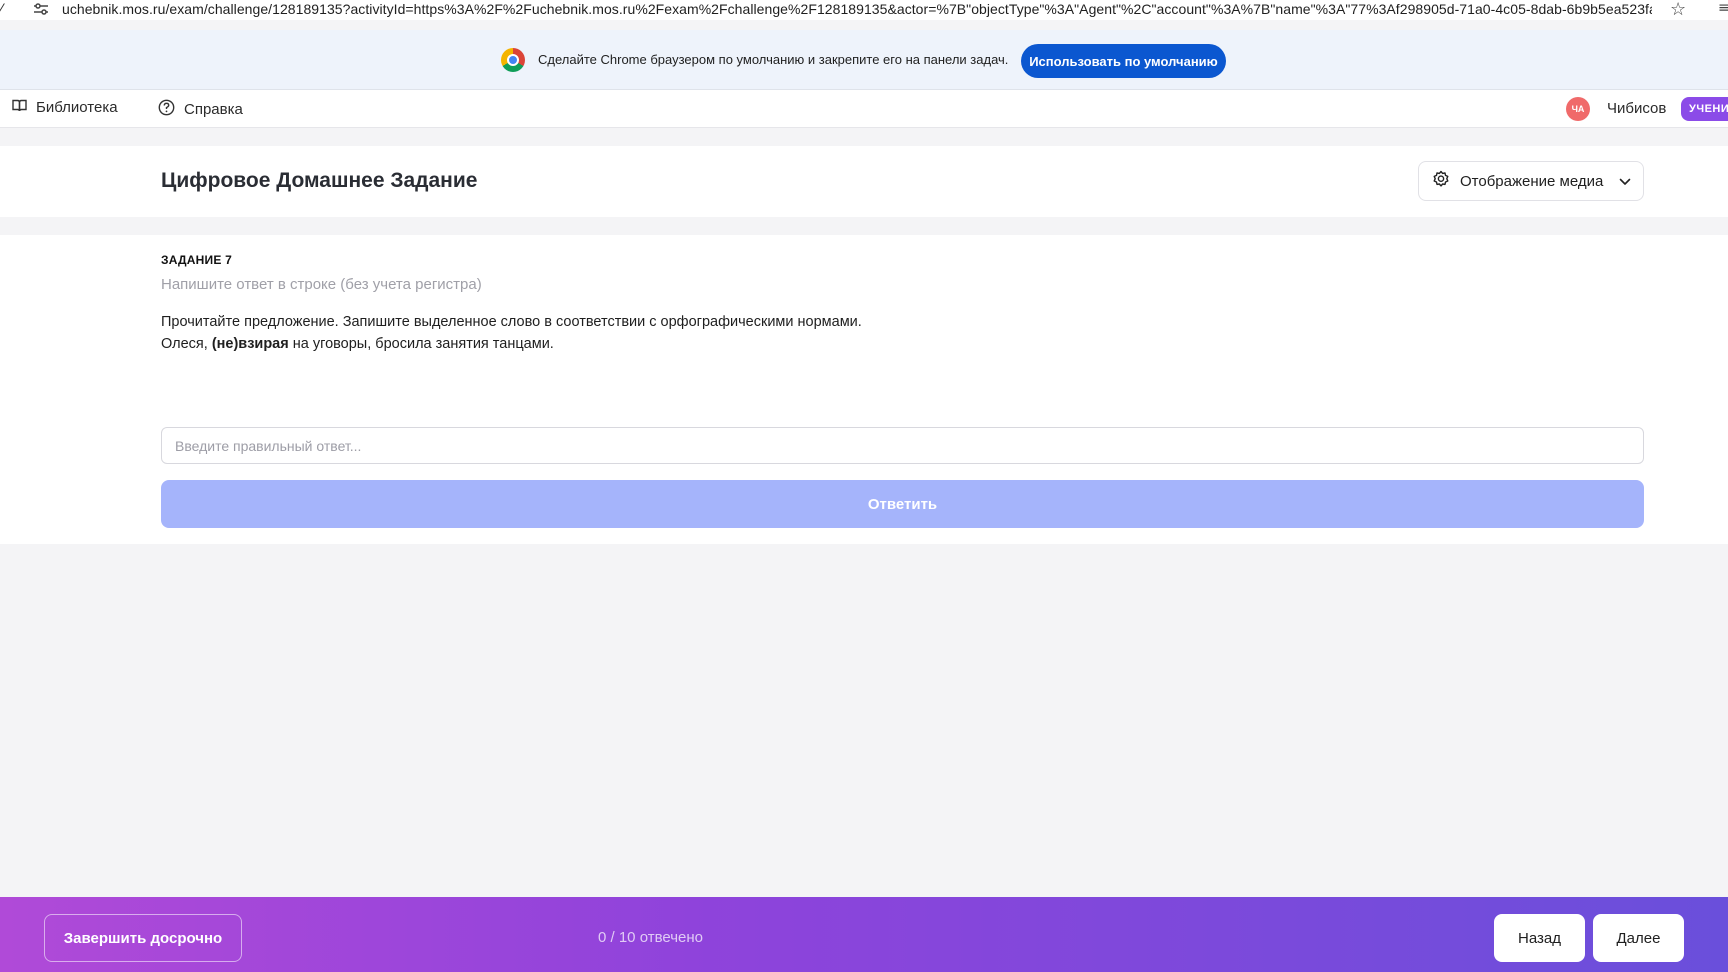 This screenshot has width=1728, height=972. I want to click on gear-icon, so click(1441, 181).